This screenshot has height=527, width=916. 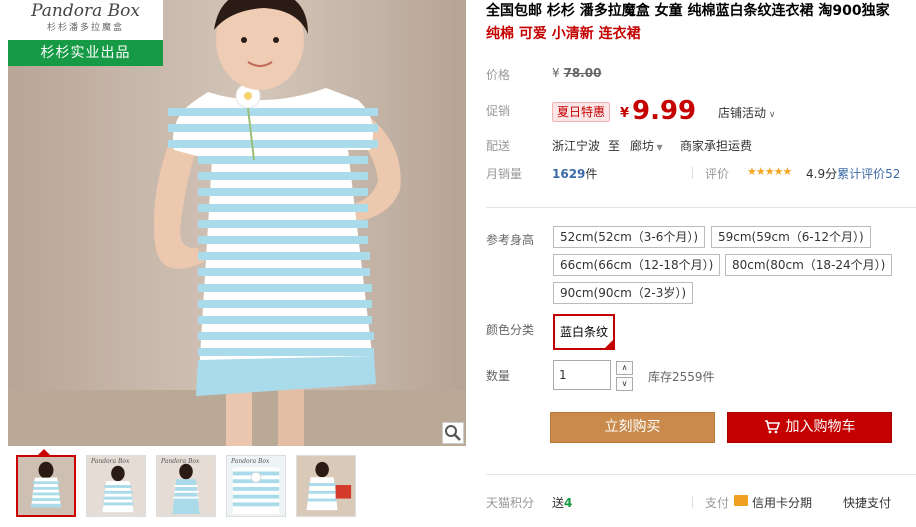 I want to click on shop-activity-dropdown: 店铺活动 ∨, so click(x=746, y=112).